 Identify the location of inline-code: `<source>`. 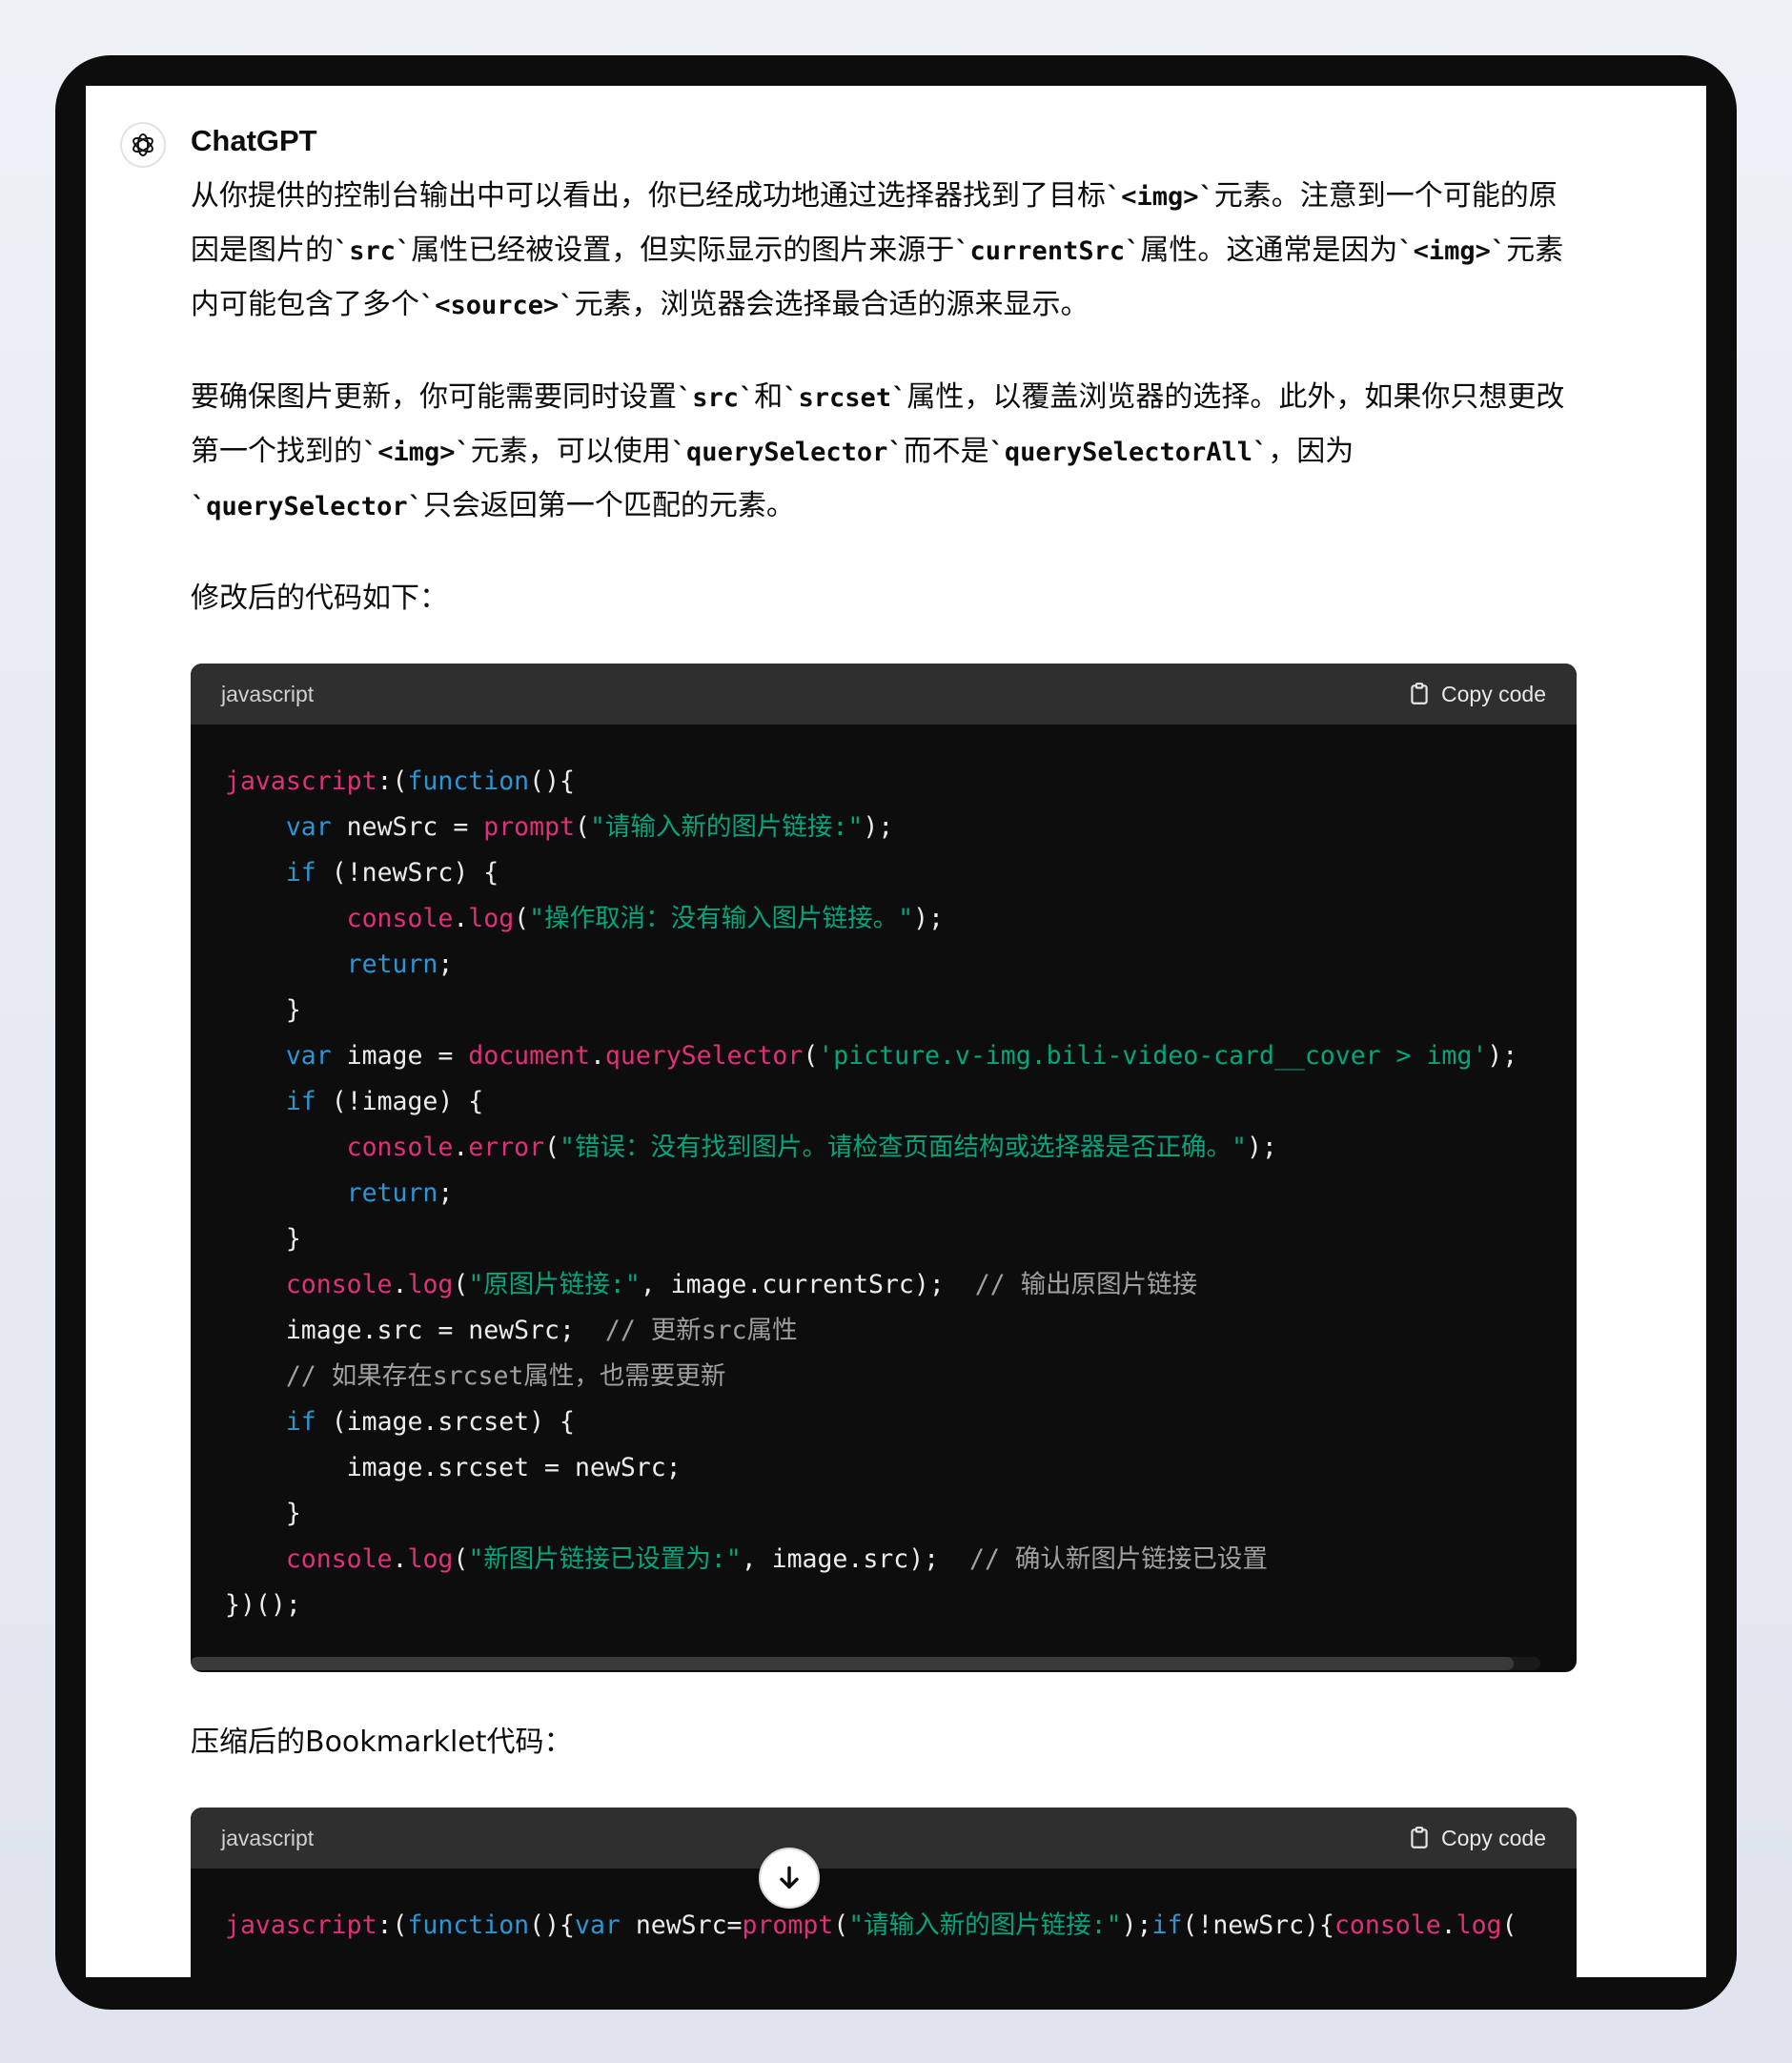
(497, 305).